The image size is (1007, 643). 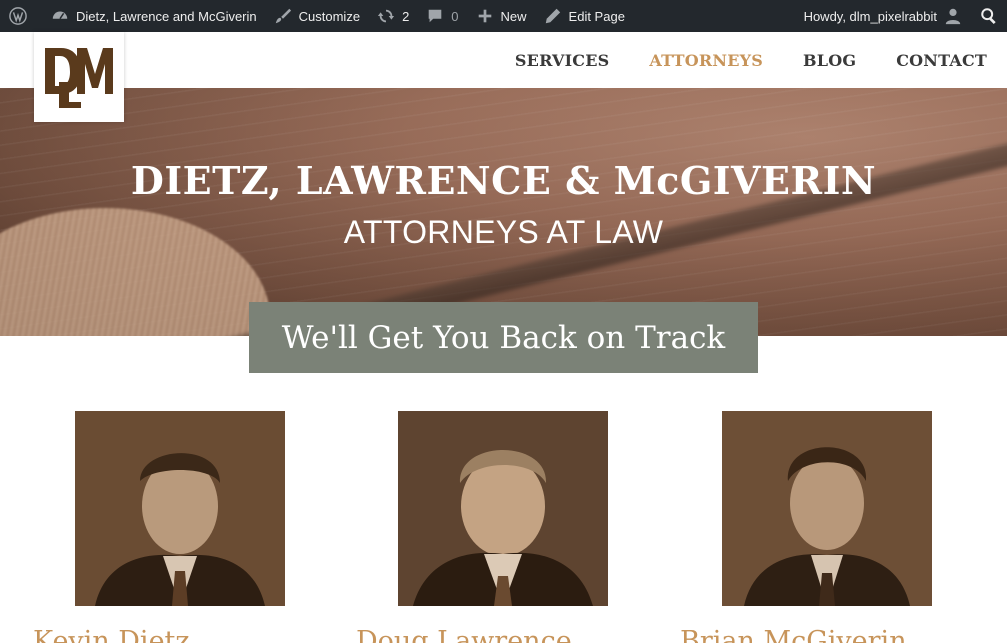 What do you see at coordinates (183, 634) in the screenshot?
I see `attorney-name: Kevin Dietz` at bounding box center [183, 634].